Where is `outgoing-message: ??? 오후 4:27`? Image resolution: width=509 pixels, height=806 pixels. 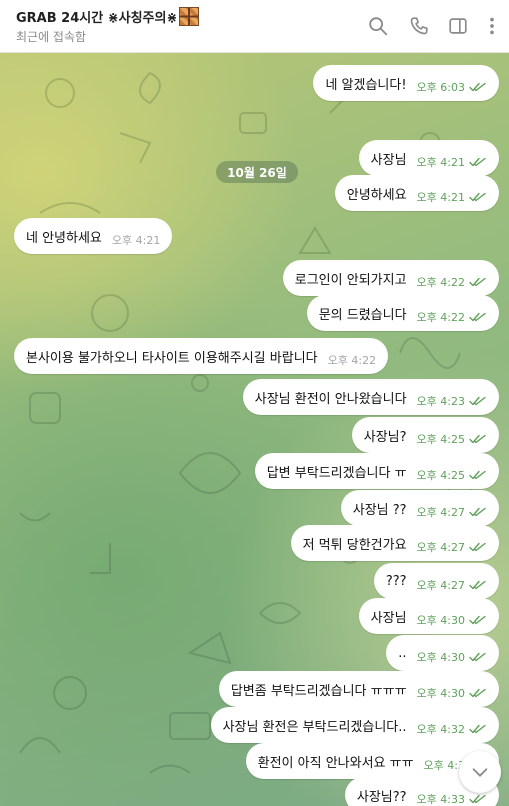
outgoing-message: ??? 오후 4:27 is located at coordinates (436, 581).